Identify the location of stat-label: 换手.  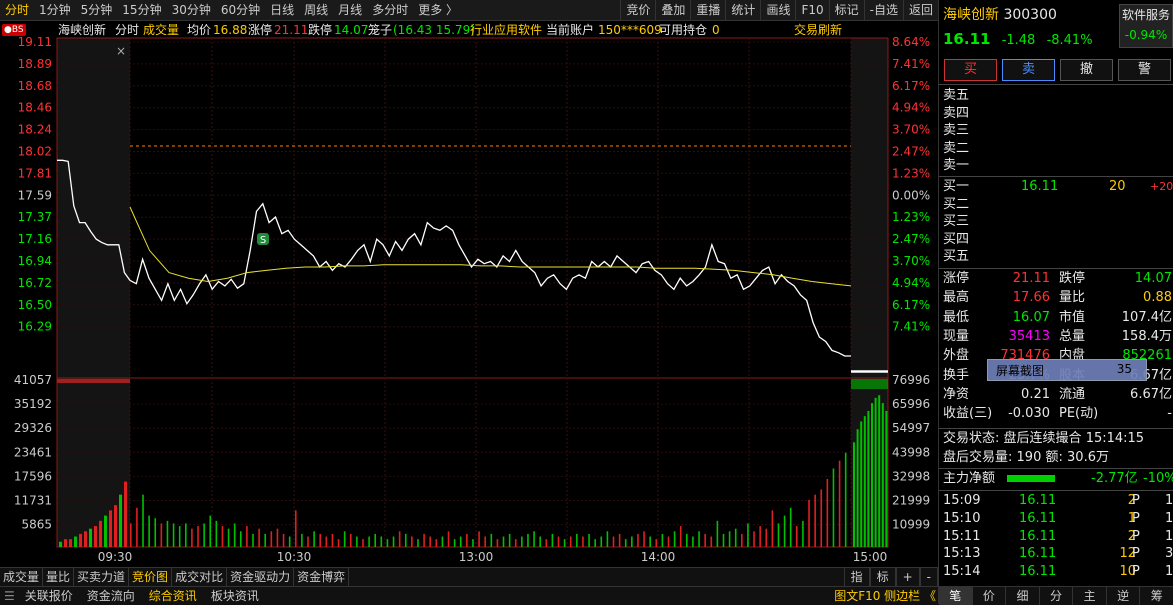
(956, 375).